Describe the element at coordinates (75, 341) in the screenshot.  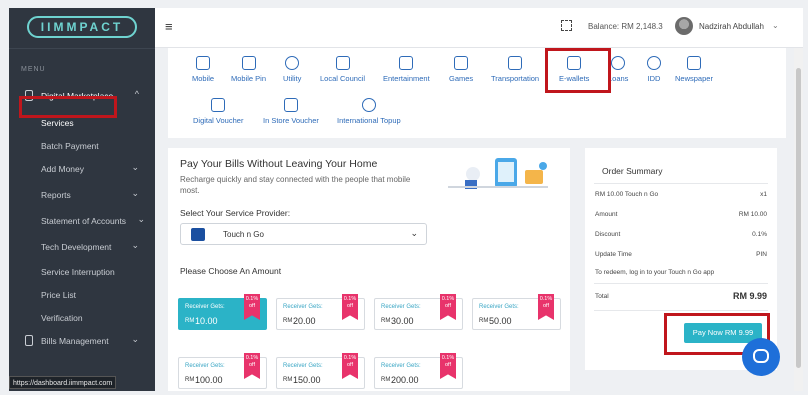
I see `sidebar-item-label: Bills Management` at that location.